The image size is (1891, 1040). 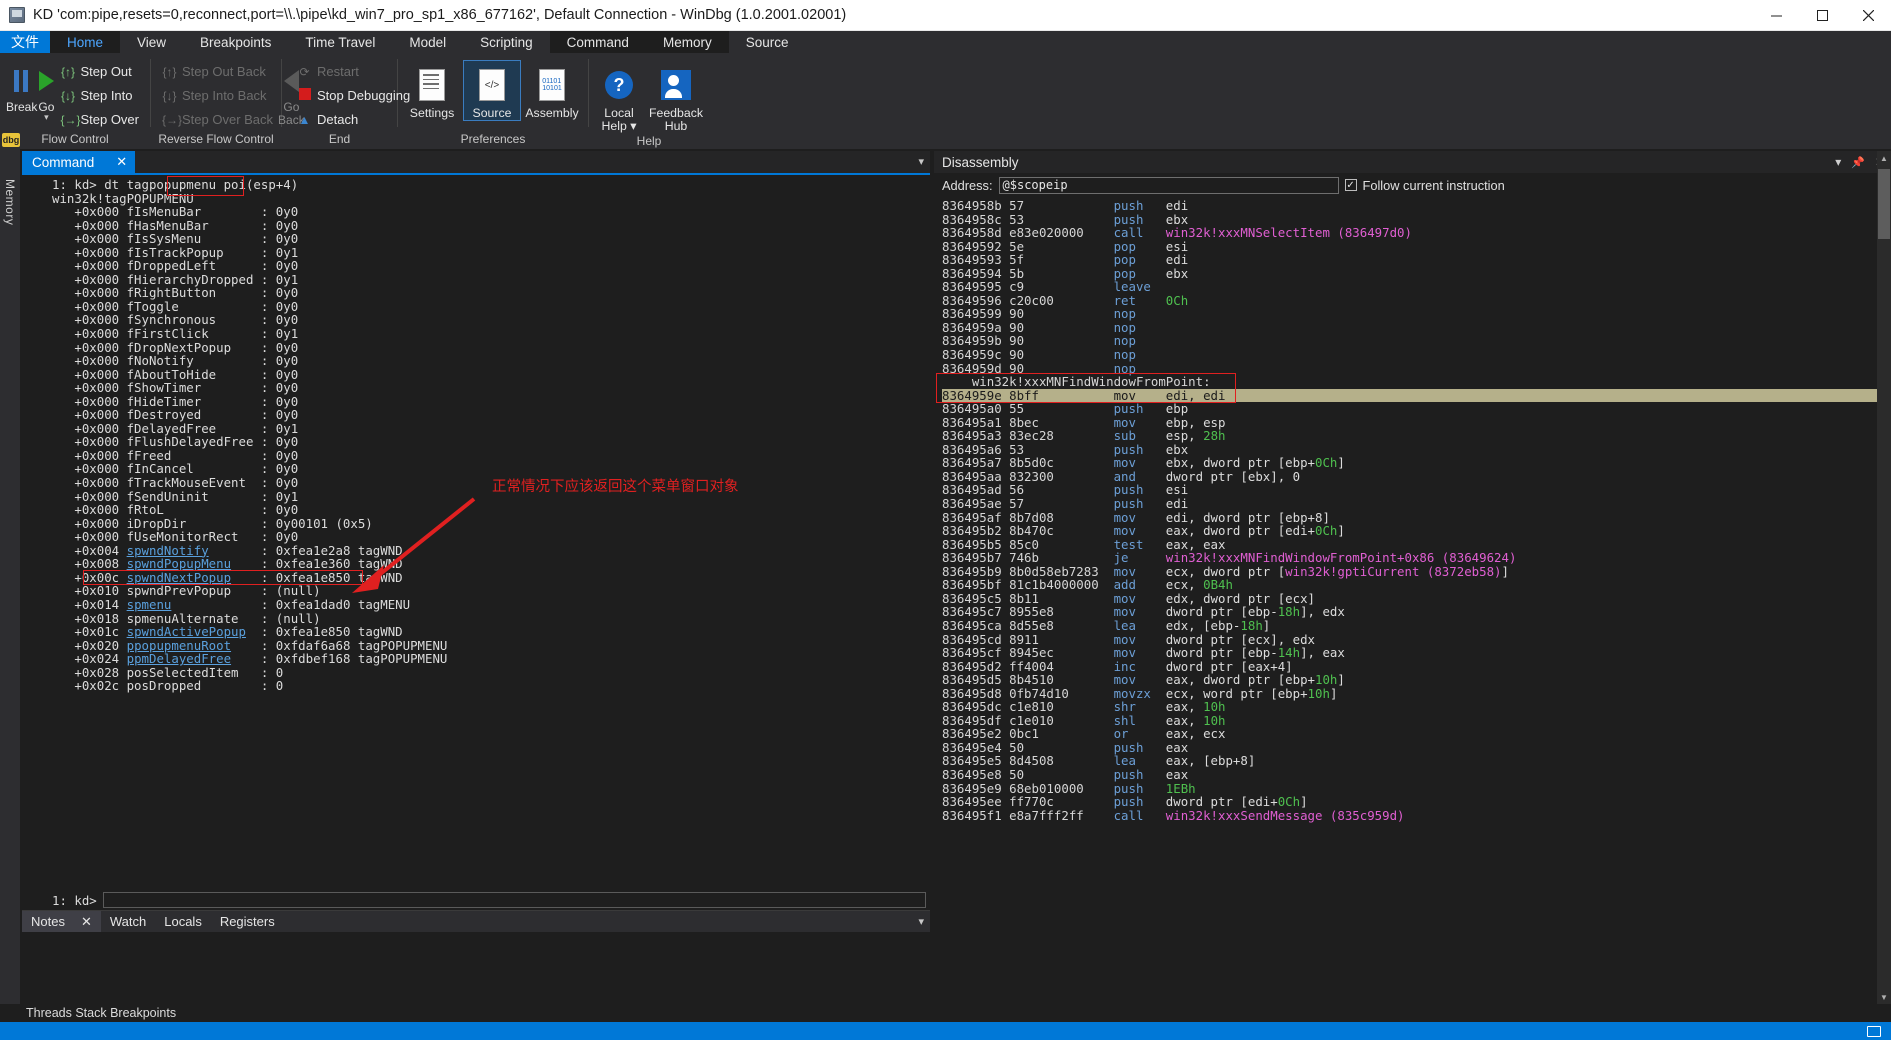 I want to click on disassembly-row: 8364959c 90 nop, so click(x=1416, y=355).